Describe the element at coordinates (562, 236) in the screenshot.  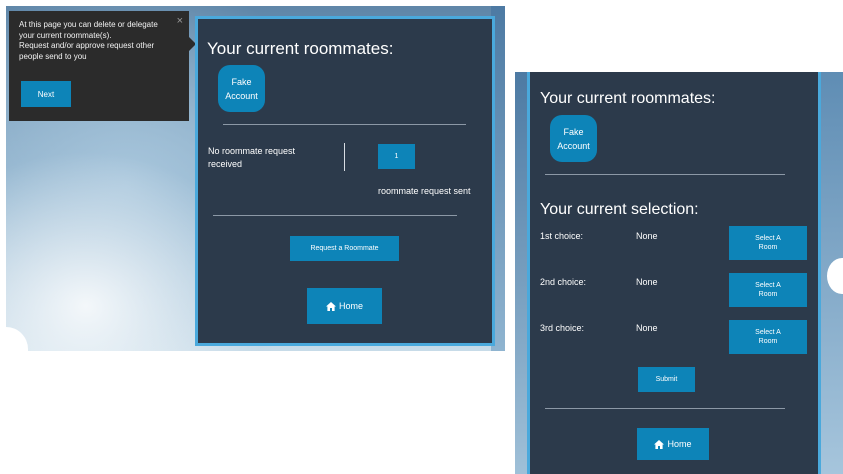
I see `choice-label-1: 1st choice:` at that location.